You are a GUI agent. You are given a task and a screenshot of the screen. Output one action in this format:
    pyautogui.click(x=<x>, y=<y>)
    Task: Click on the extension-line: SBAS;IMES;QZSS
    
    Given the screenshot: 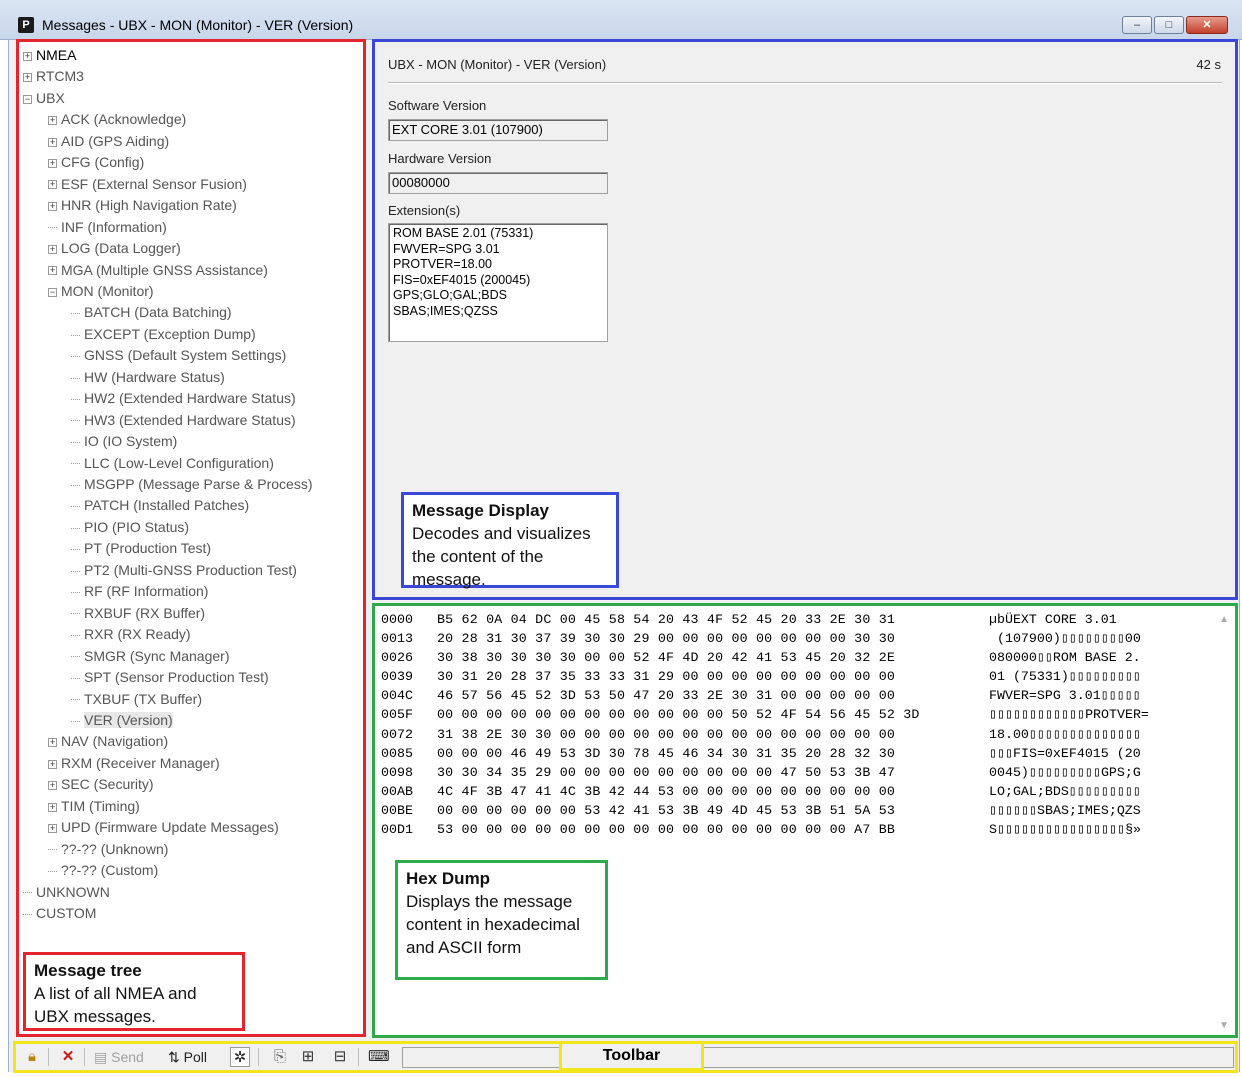 What is the action you would take?
    pyautogui.click(x=445, y=310)
    